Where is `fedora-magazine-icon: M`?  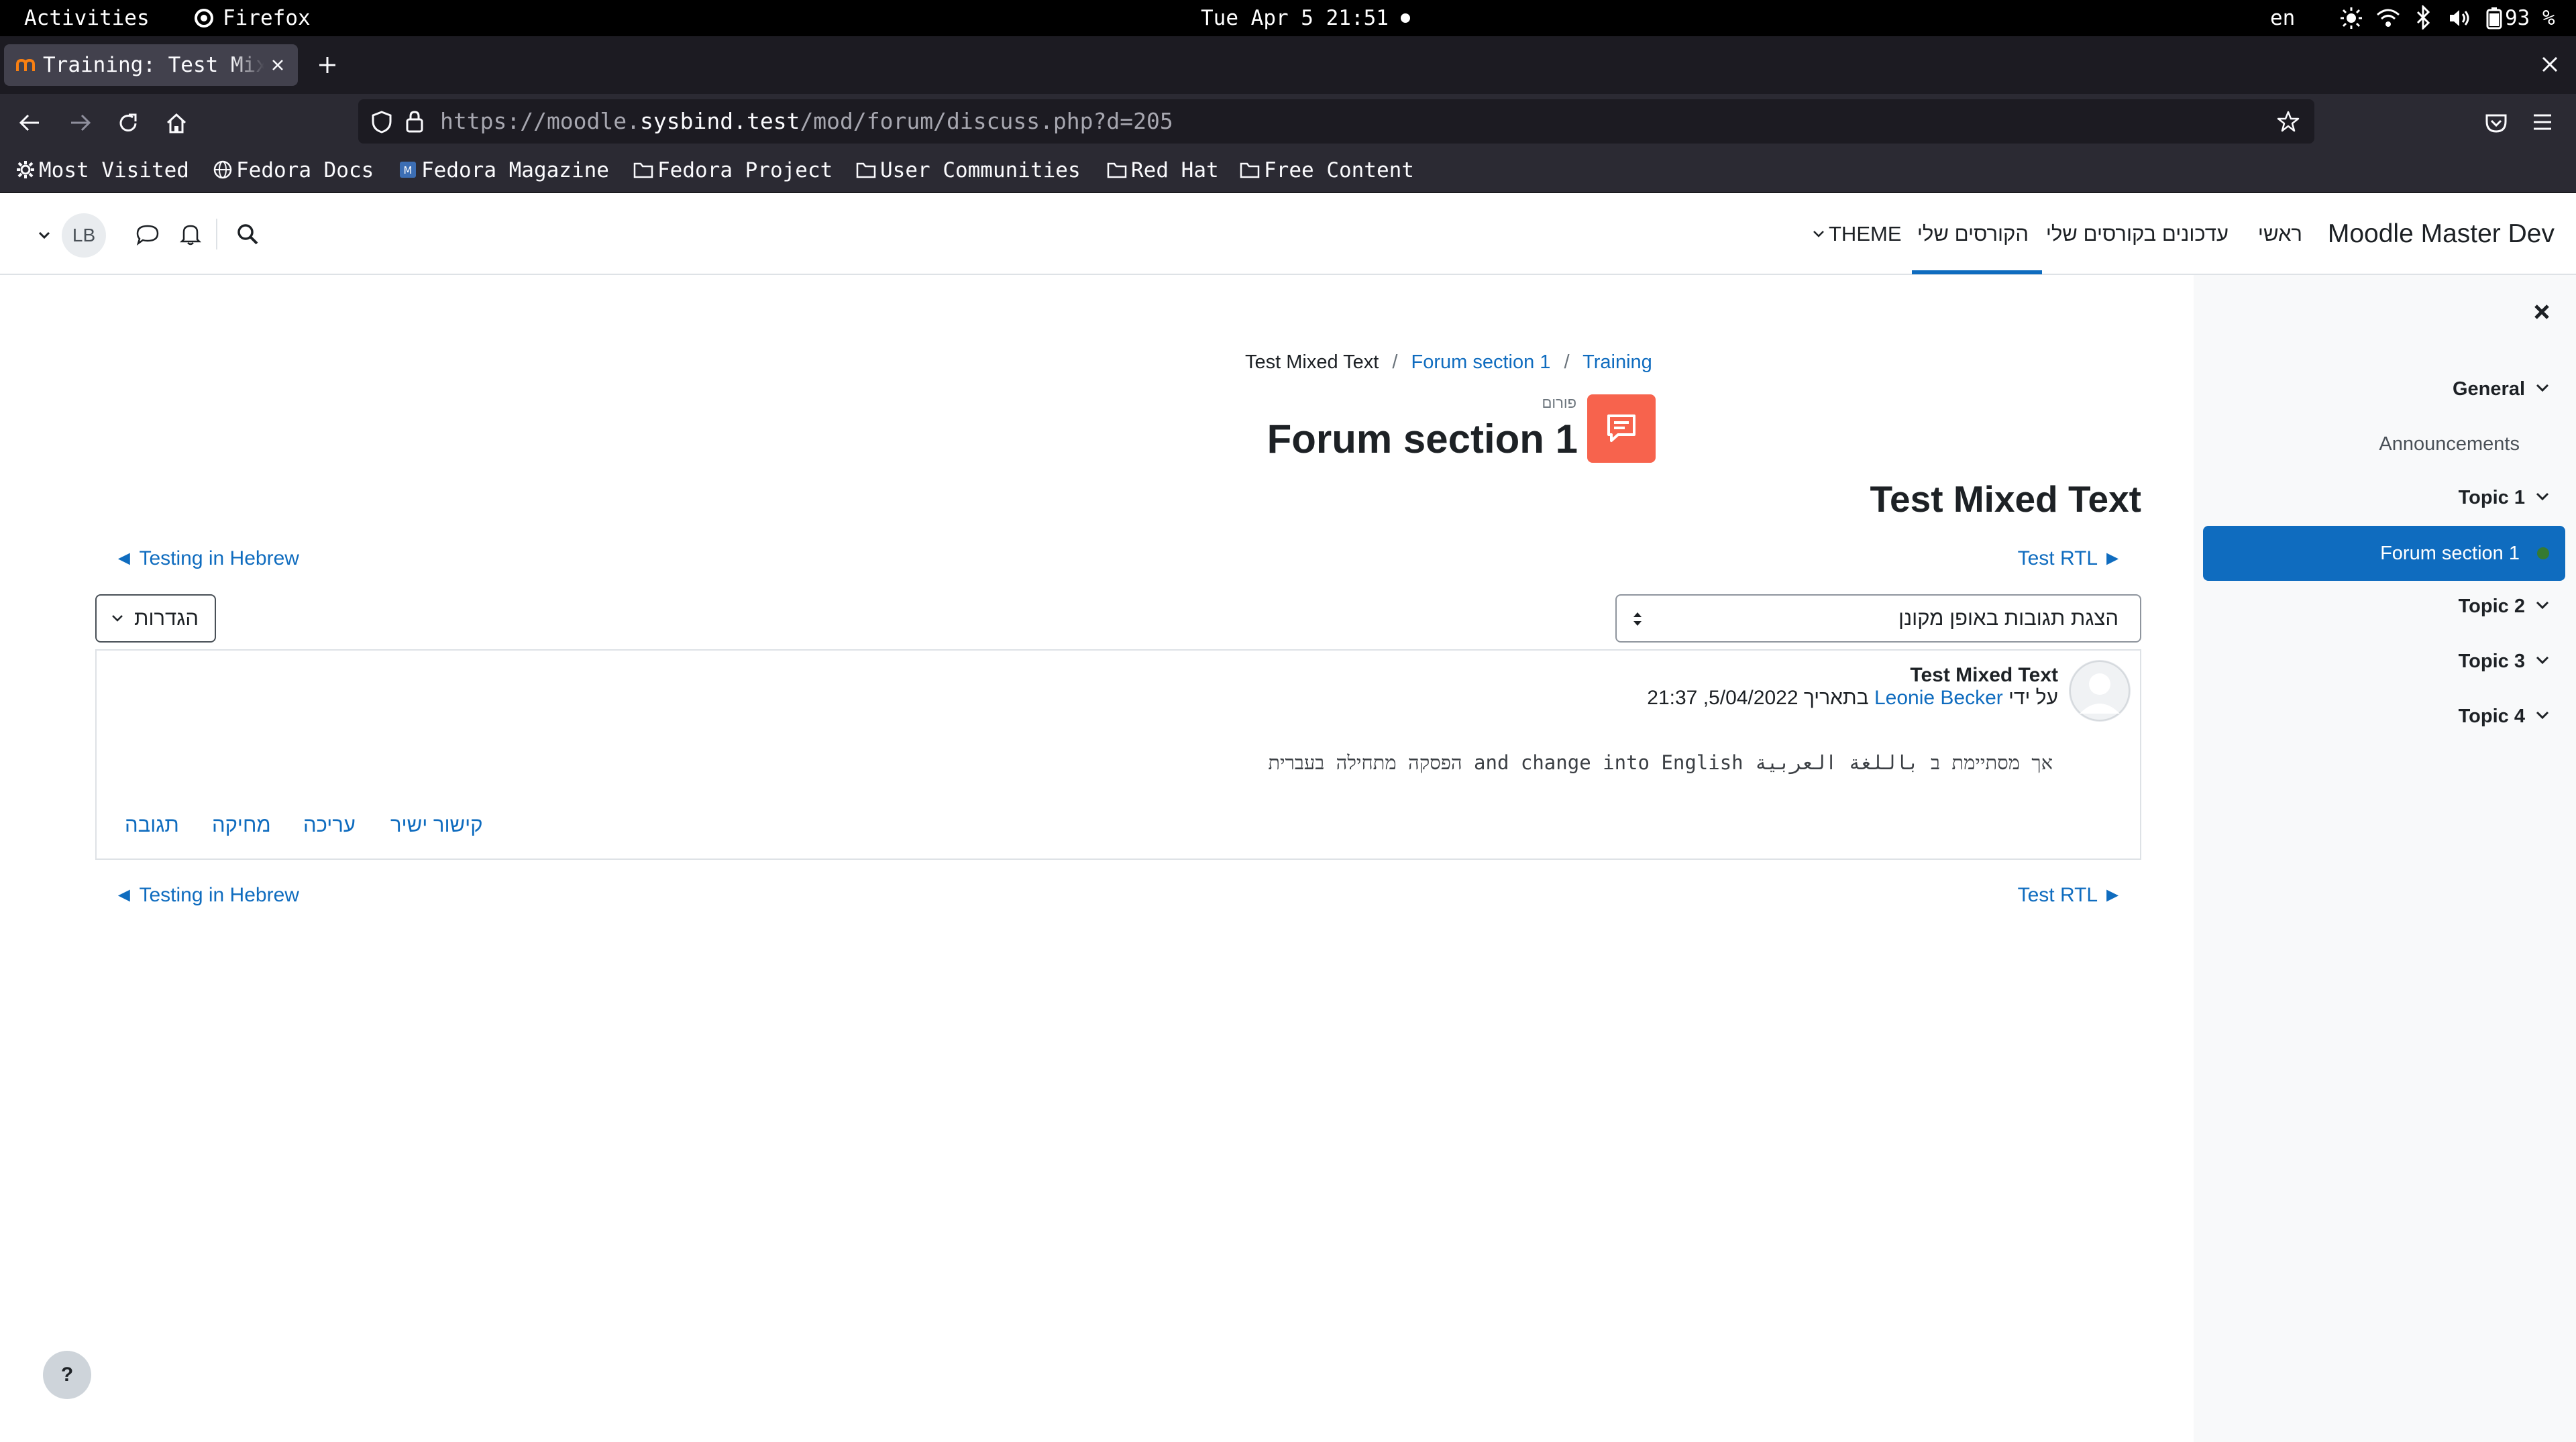 fedora-magazine-icon: M is located at coordinates (408, 169).